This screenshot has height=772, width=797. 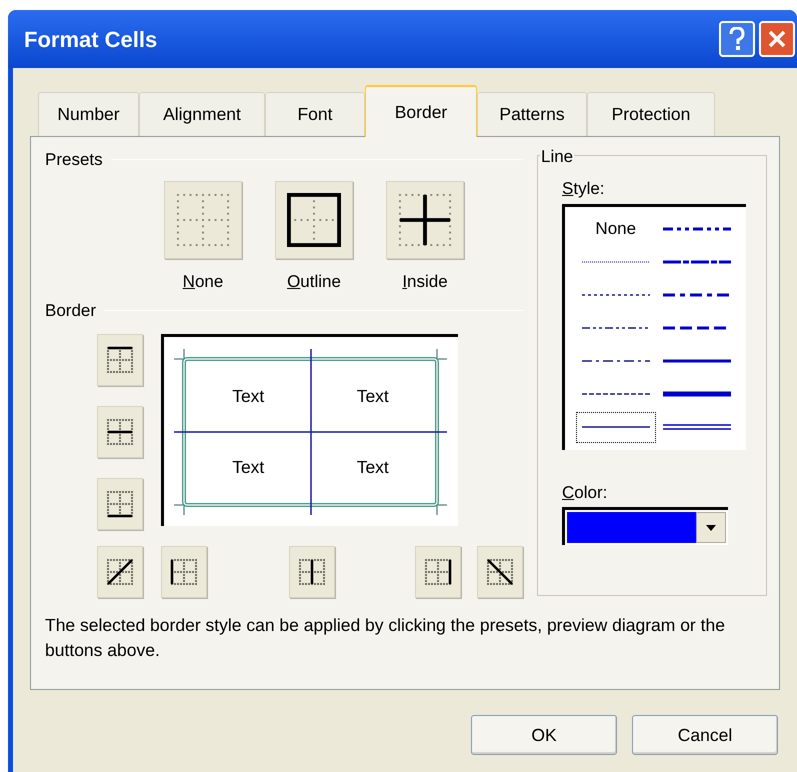 What do you see at coordinates (315, 114) in the screenshot?
I see `tab: Font` at bounding box center [315, 114].